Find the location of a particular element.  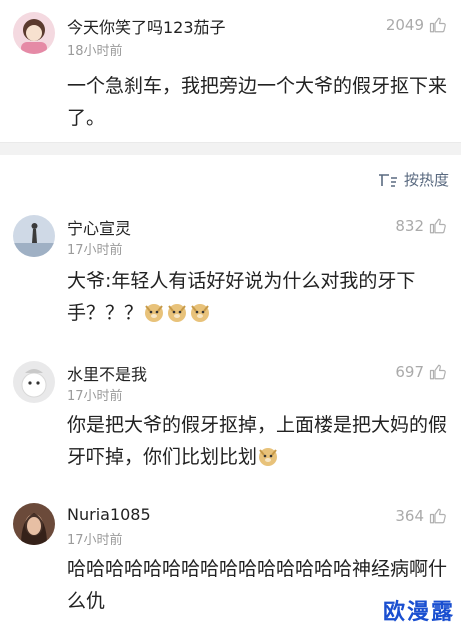

post-text: 一个急刹车，我把旁边一个大爷的假牙抠下来了。 is located at coordinates (257, 102).